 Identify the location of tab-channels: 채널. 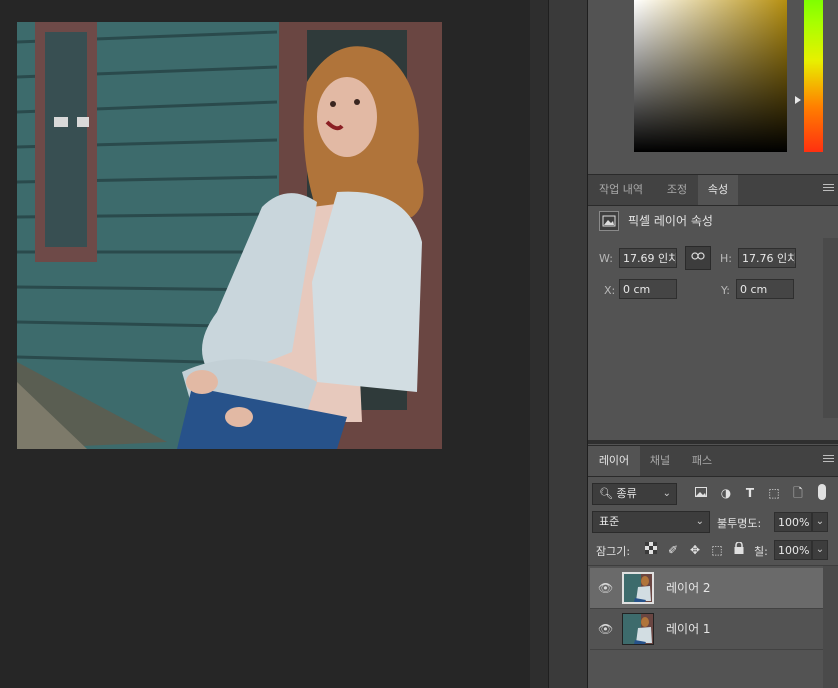
(660, 461).